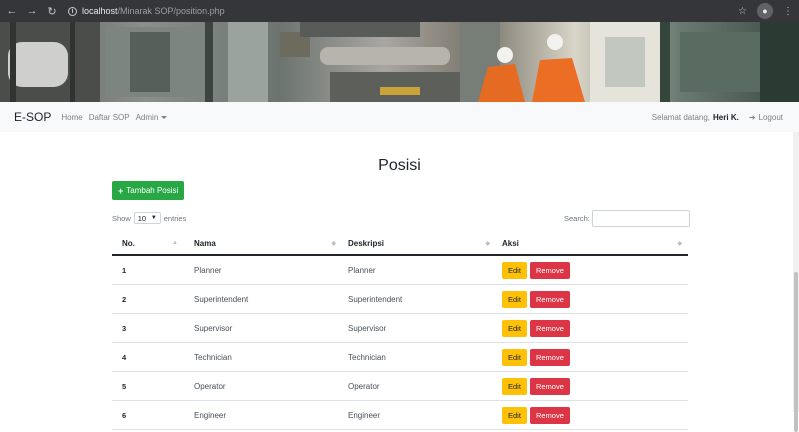  Describe the element at coordinates (153, 218) in the screenshot. I see `chevron-down-icon: ▼` at that location.